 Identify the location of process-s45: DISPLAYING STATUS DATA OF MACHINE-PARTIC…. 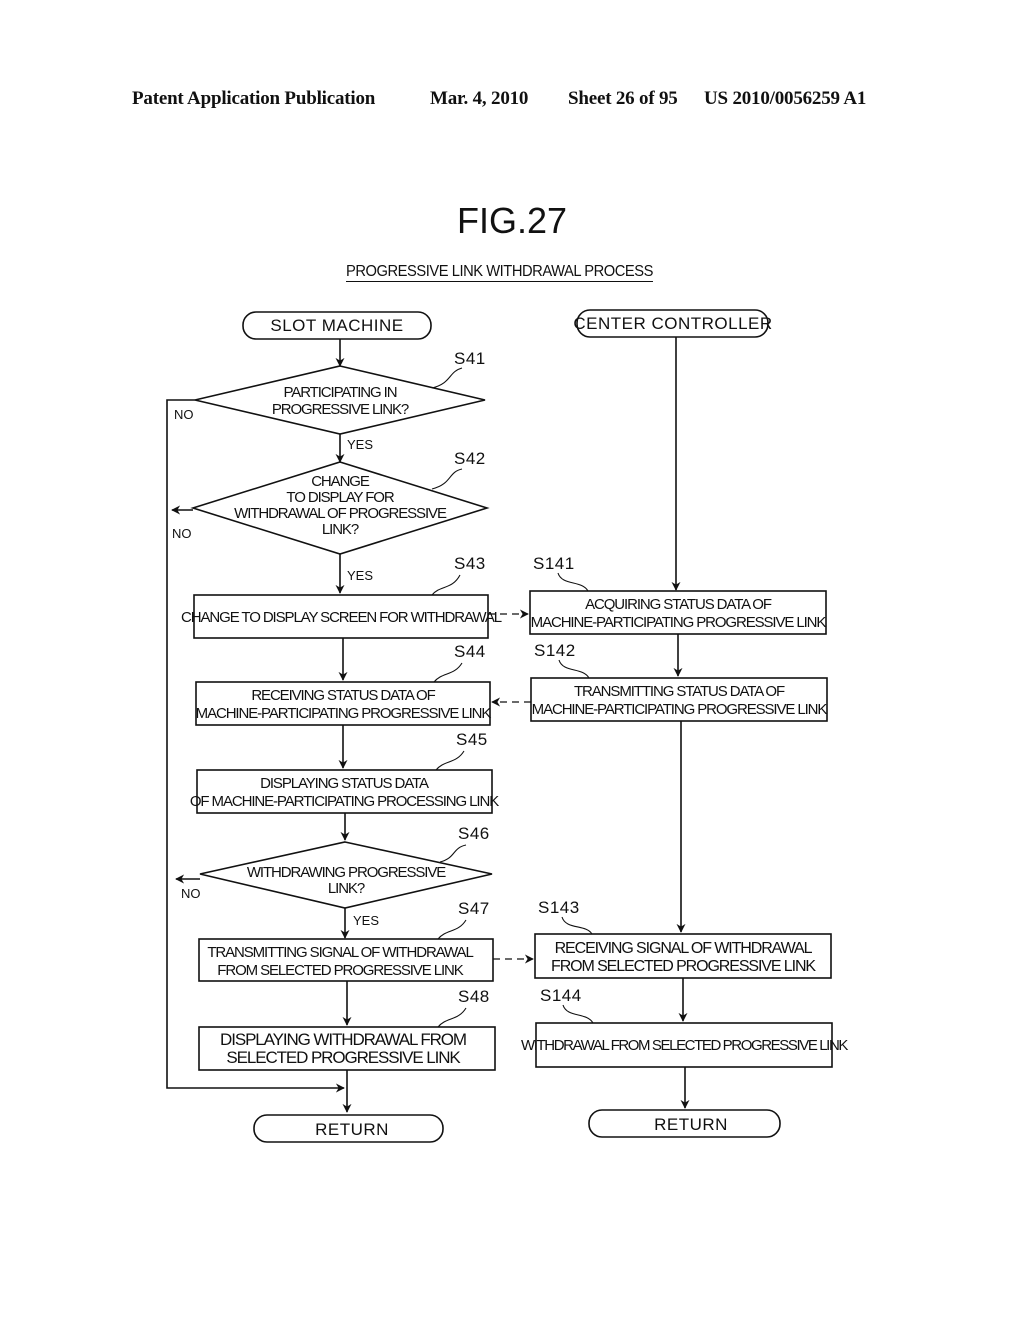
(345, 791).